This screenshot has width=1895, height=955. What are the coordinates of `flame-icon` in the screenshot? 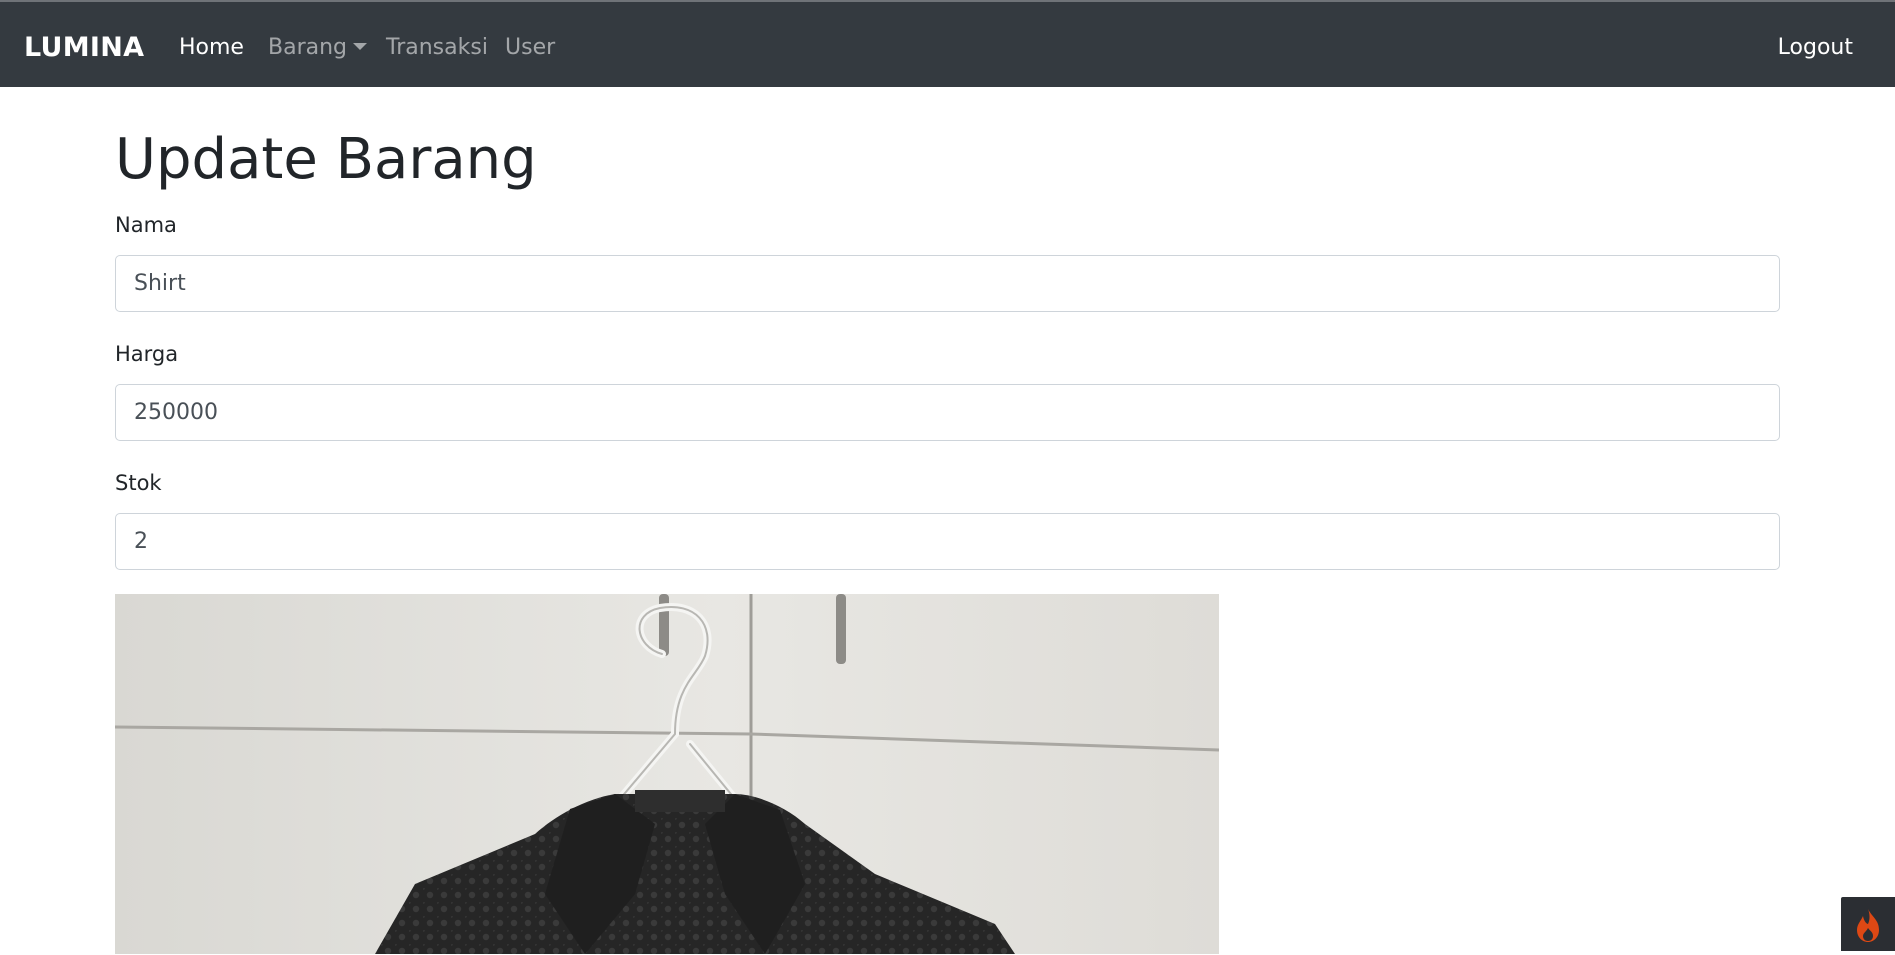 It's located at (1868, 925).